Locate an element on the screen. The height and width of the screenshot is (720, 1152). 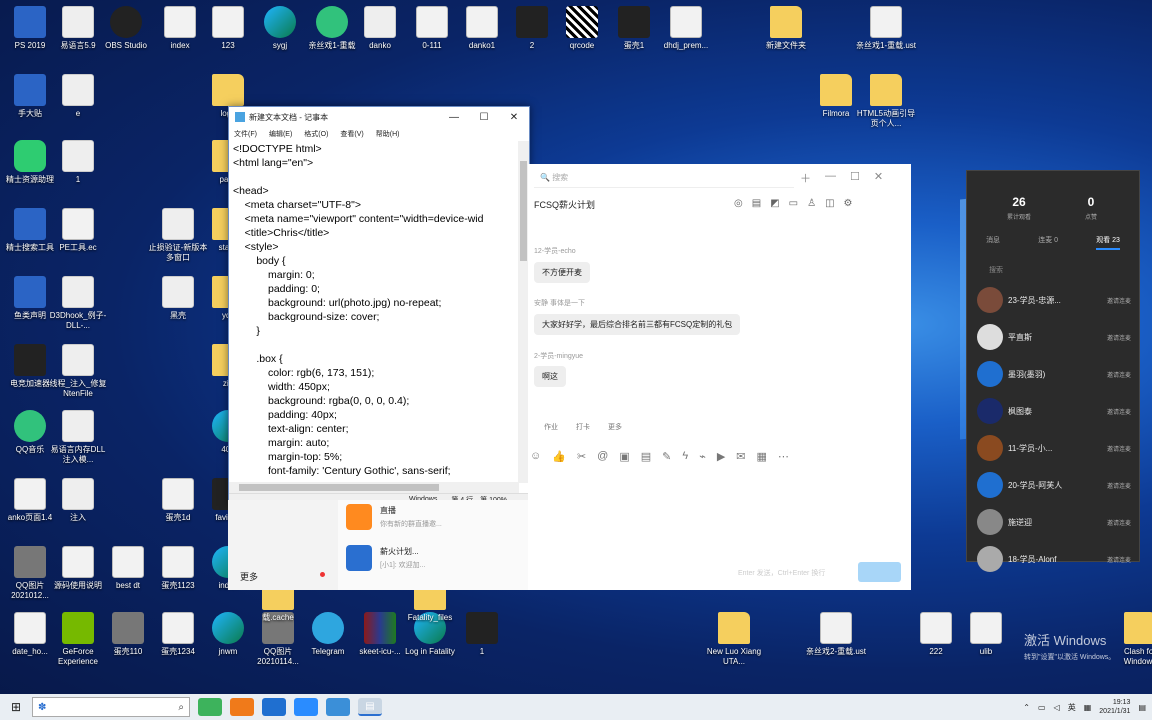
link-icon: ⌁ is located at coordinates (702, 456).